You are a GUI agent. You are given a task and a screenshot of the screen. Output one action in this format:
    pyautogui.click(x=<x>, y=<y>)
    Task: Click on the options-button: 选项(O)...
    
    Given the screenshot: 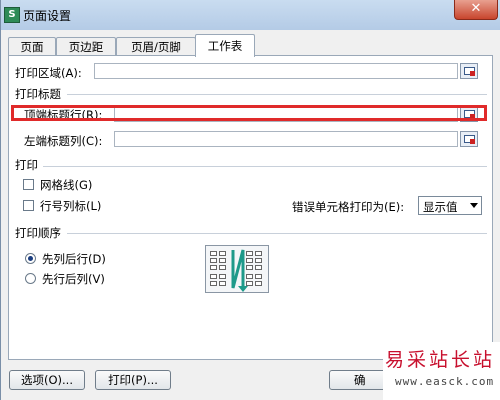 What is the action you would take?
    pyautogui.click(x=47, y=380)
    